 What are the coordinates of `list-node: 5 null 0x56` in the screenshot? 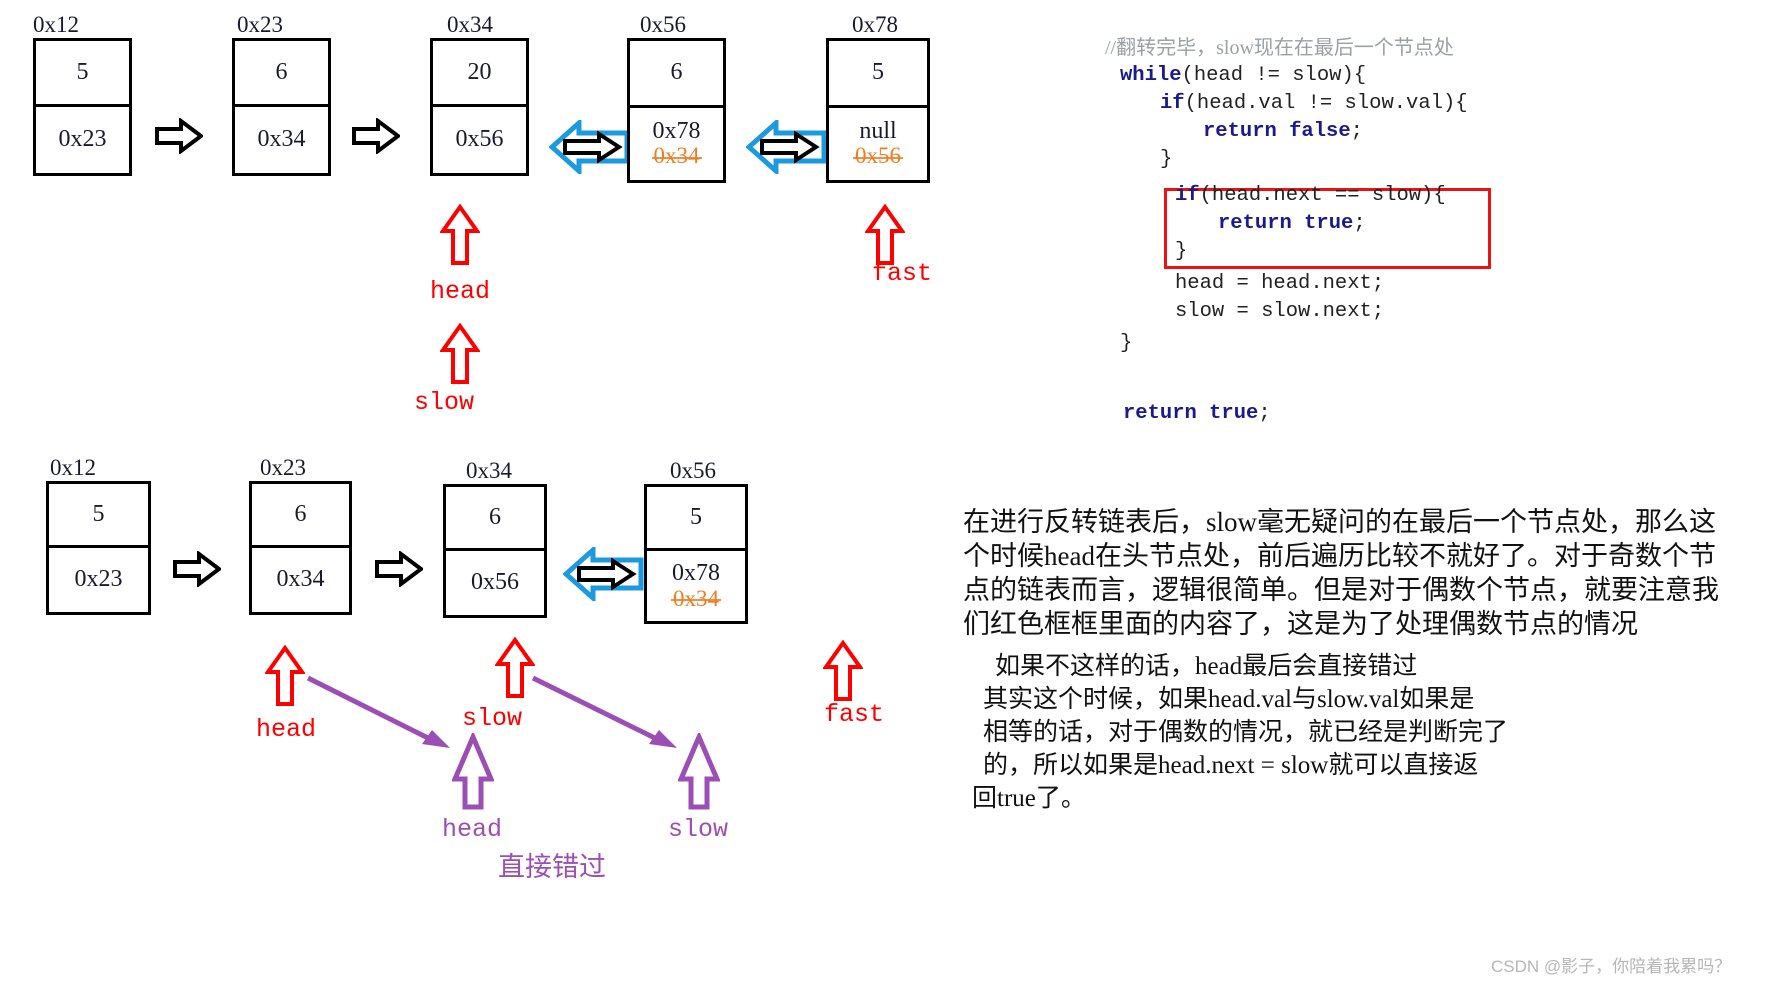 It's located at (878, 110).